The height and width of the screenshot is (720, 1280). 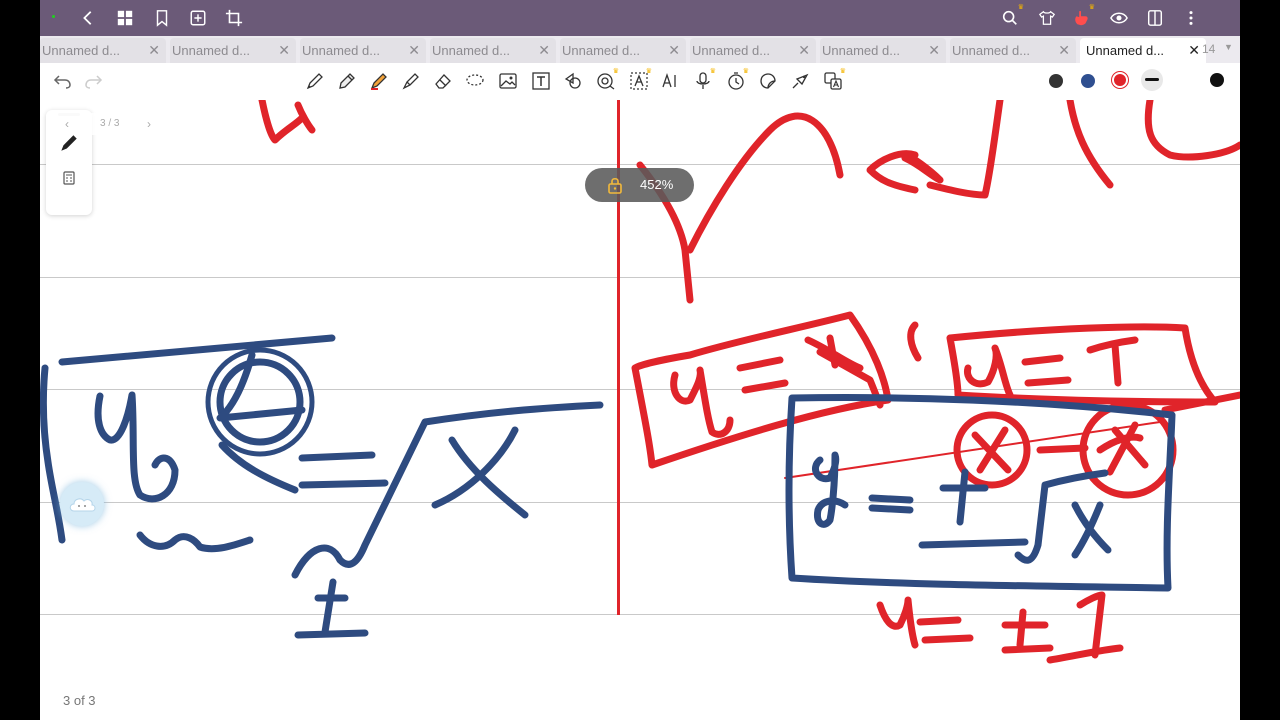 What do you see at coordinates (88, 18) in the screenshot?
I see `back-icon` at bounding box center [88, 18].